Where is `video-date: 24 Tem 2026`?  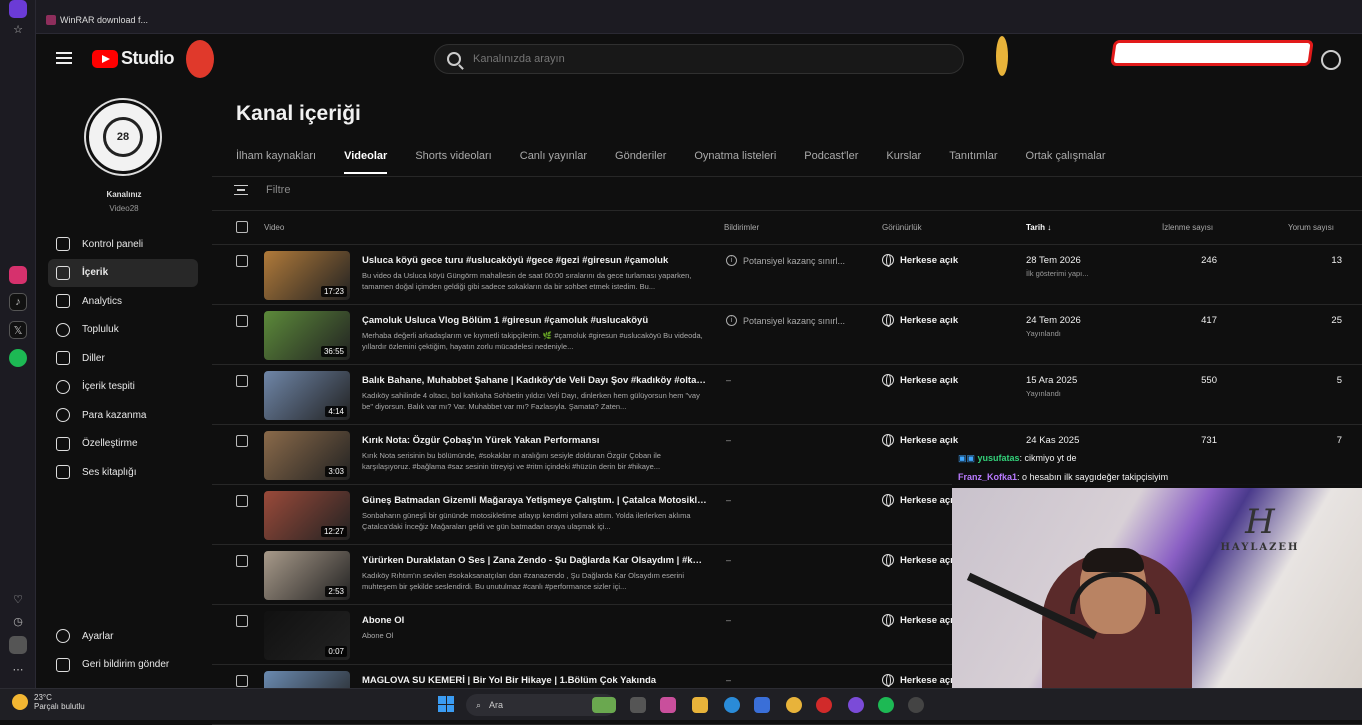
video-date: 24 Tem 2026 is located at coordinates (1053, 320).